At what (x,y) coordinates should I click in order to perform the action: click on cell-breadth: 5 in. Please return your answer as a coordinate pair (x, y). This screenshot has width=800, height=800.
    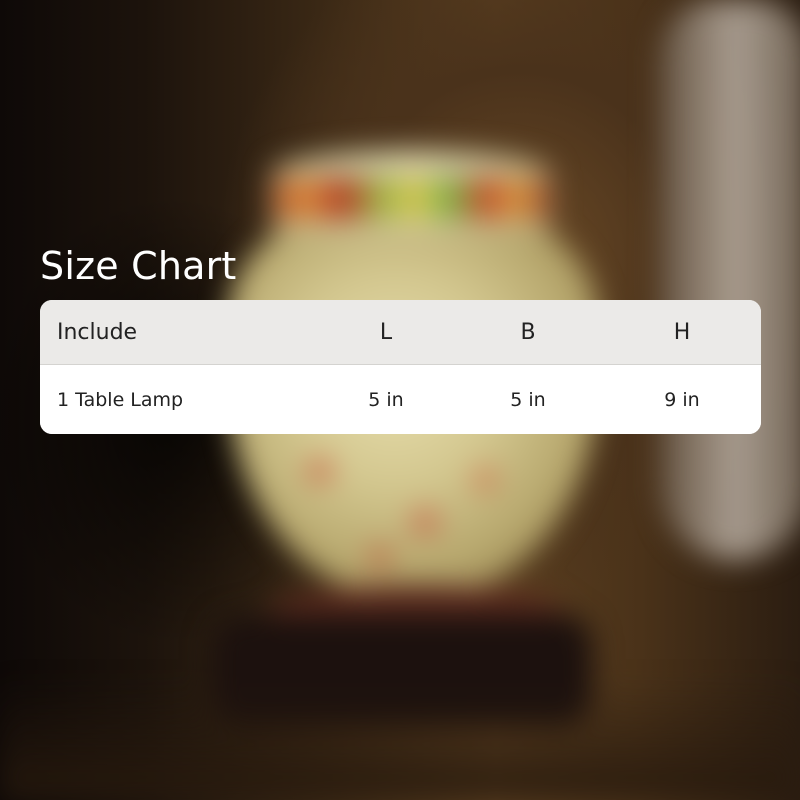
    Looking at the image, I should click on (528, 399).